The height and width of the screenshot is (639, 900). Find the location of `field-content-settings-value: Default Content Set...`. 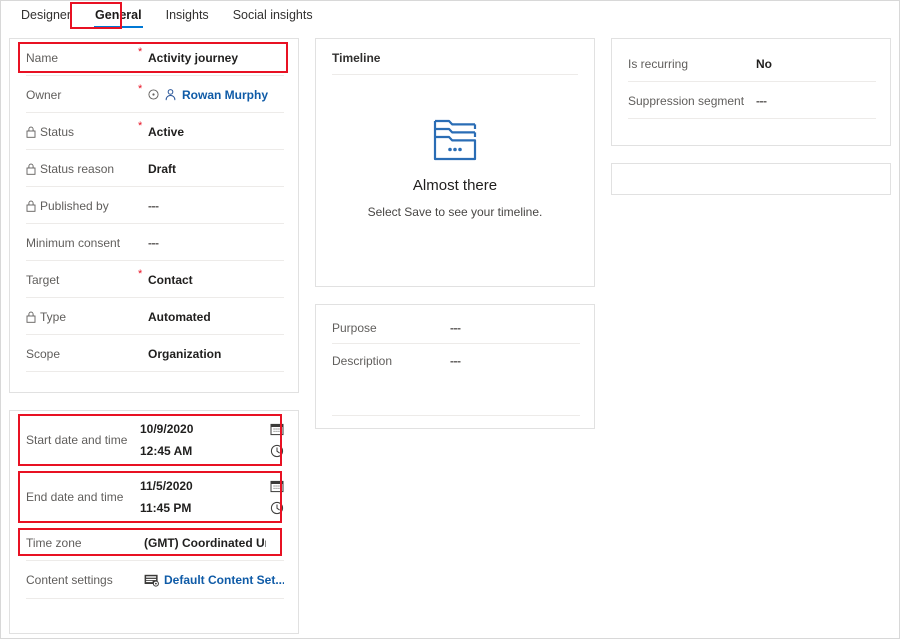

field-content-settings-value: Default Content Set... is located at coordinates (214, 580).